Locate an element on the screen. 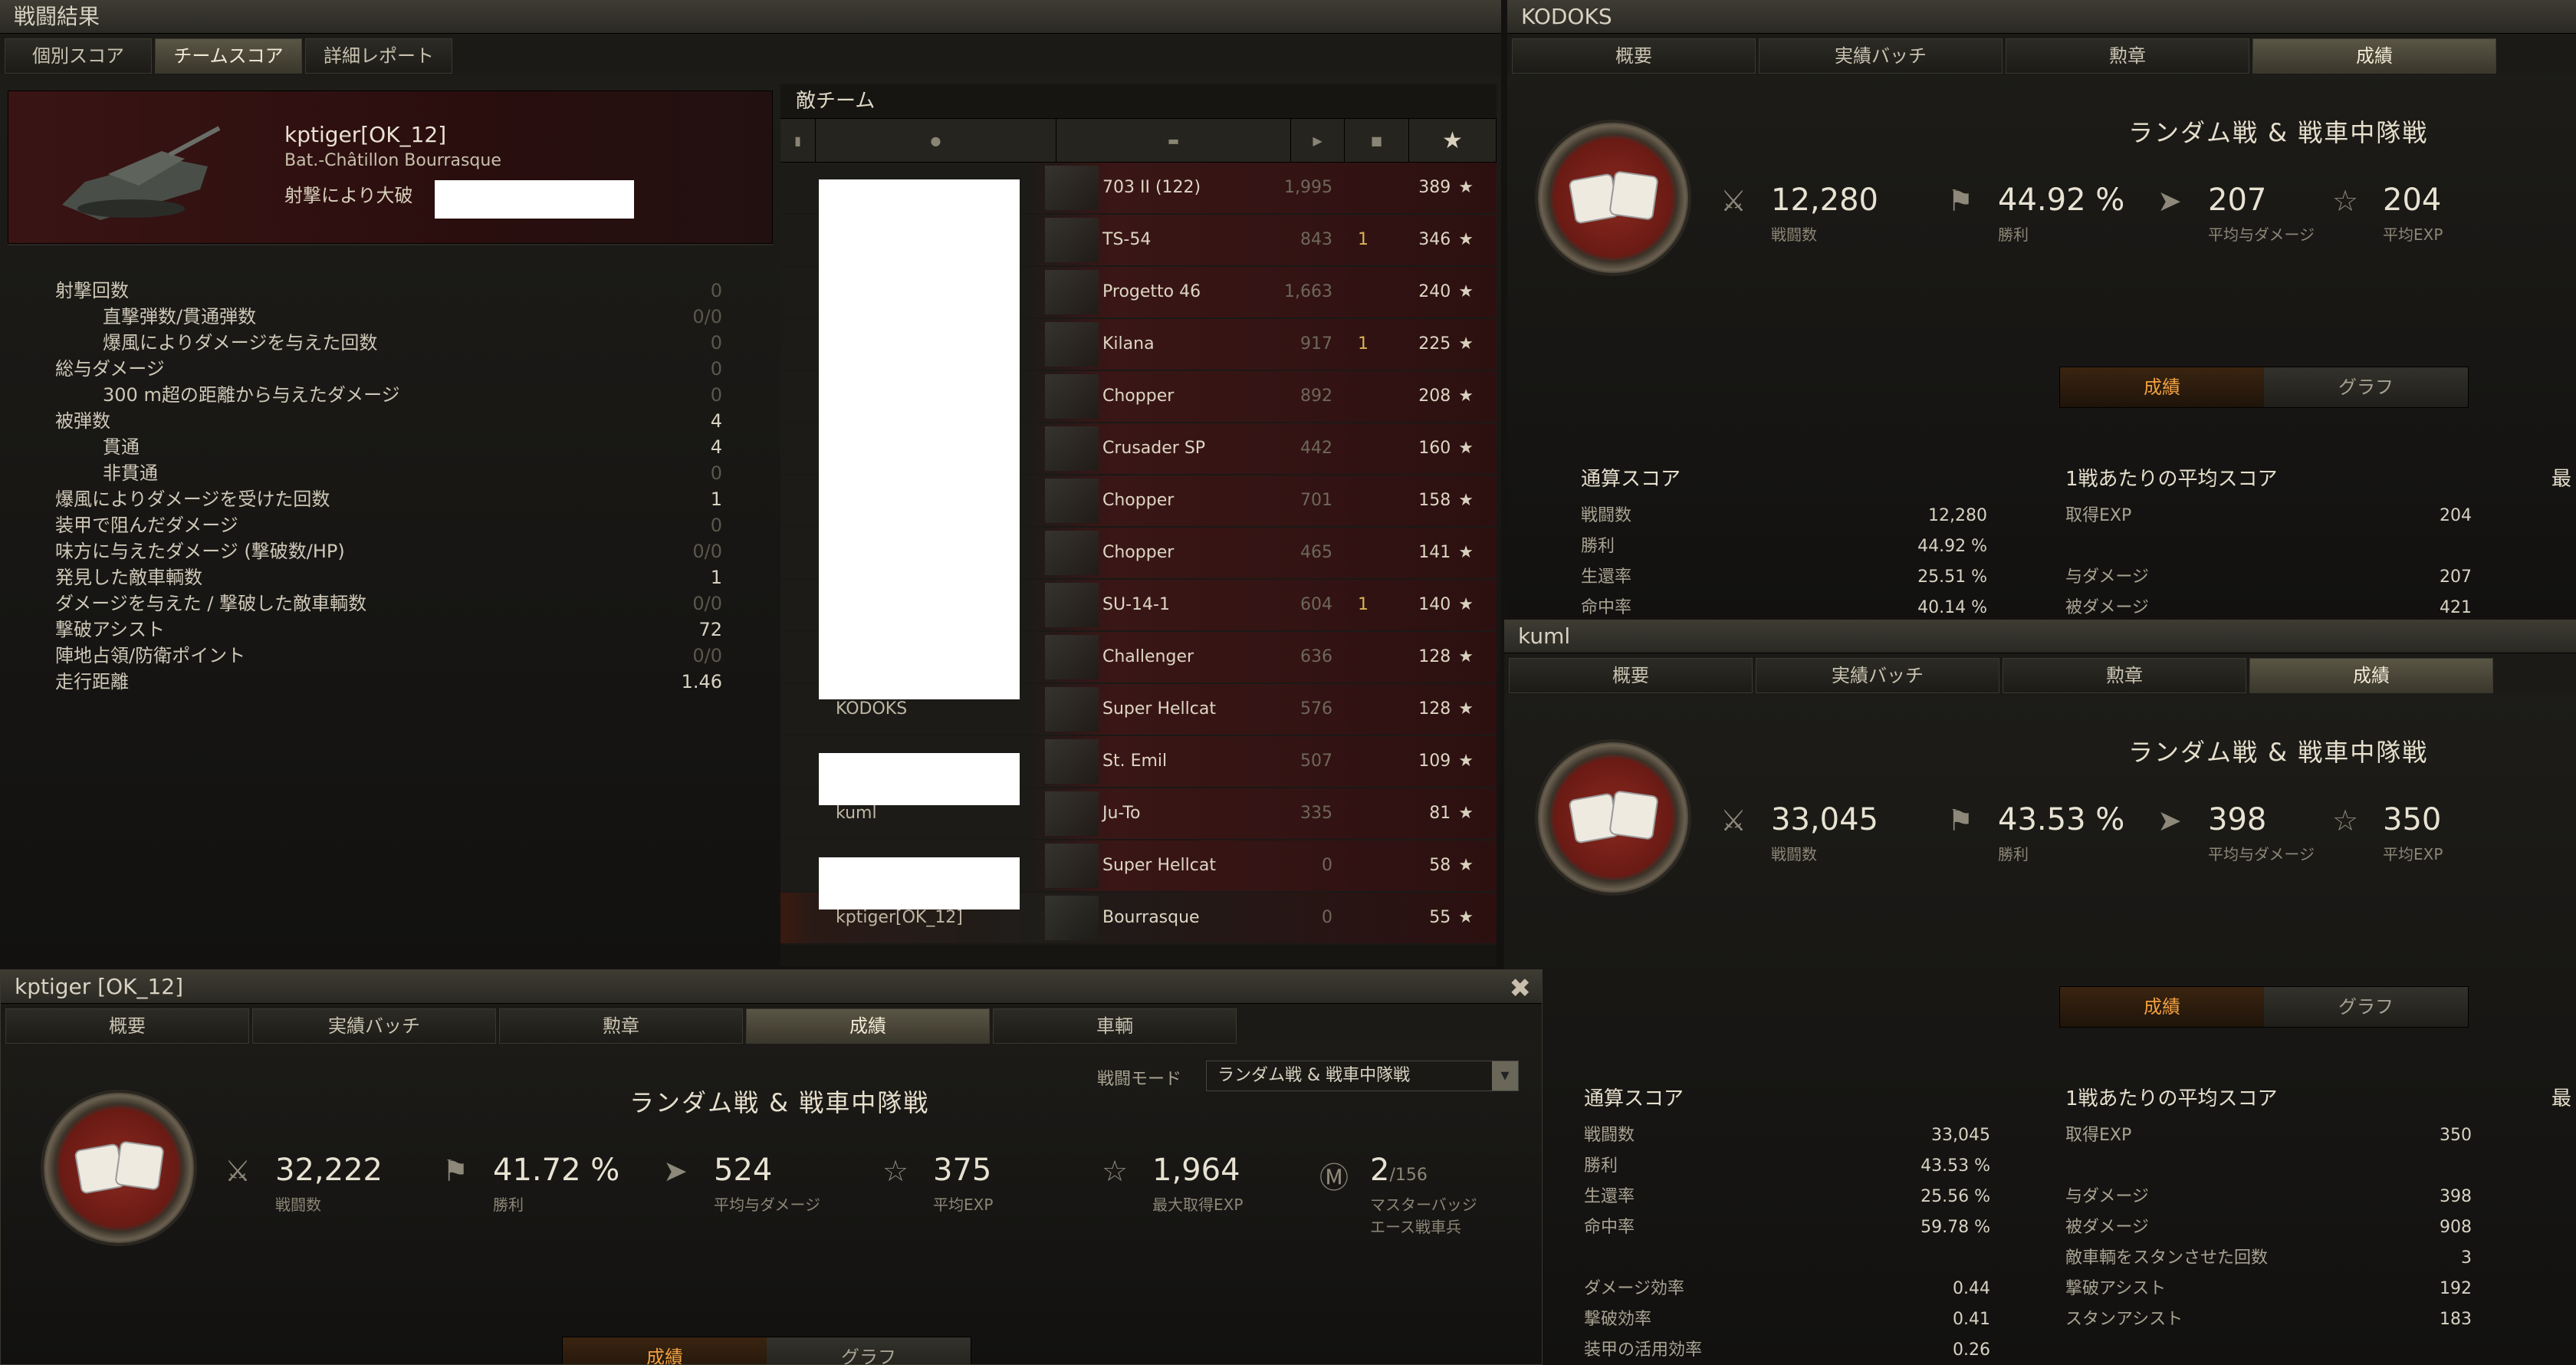 The height and width of the screenshot is (1365, 2576). stat-row: 味方に与えたダメージ (撃破数/HP) 0/0 is located at coordinates (389, 551).